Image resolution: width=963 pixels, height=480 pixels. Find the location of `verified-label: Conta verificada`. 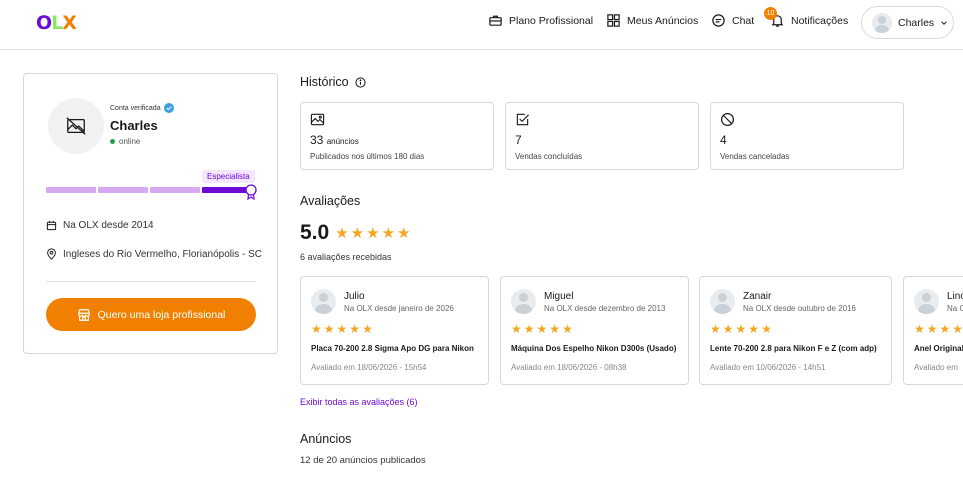

verified-label: Conta verificada is located at coordinates (142, 108).